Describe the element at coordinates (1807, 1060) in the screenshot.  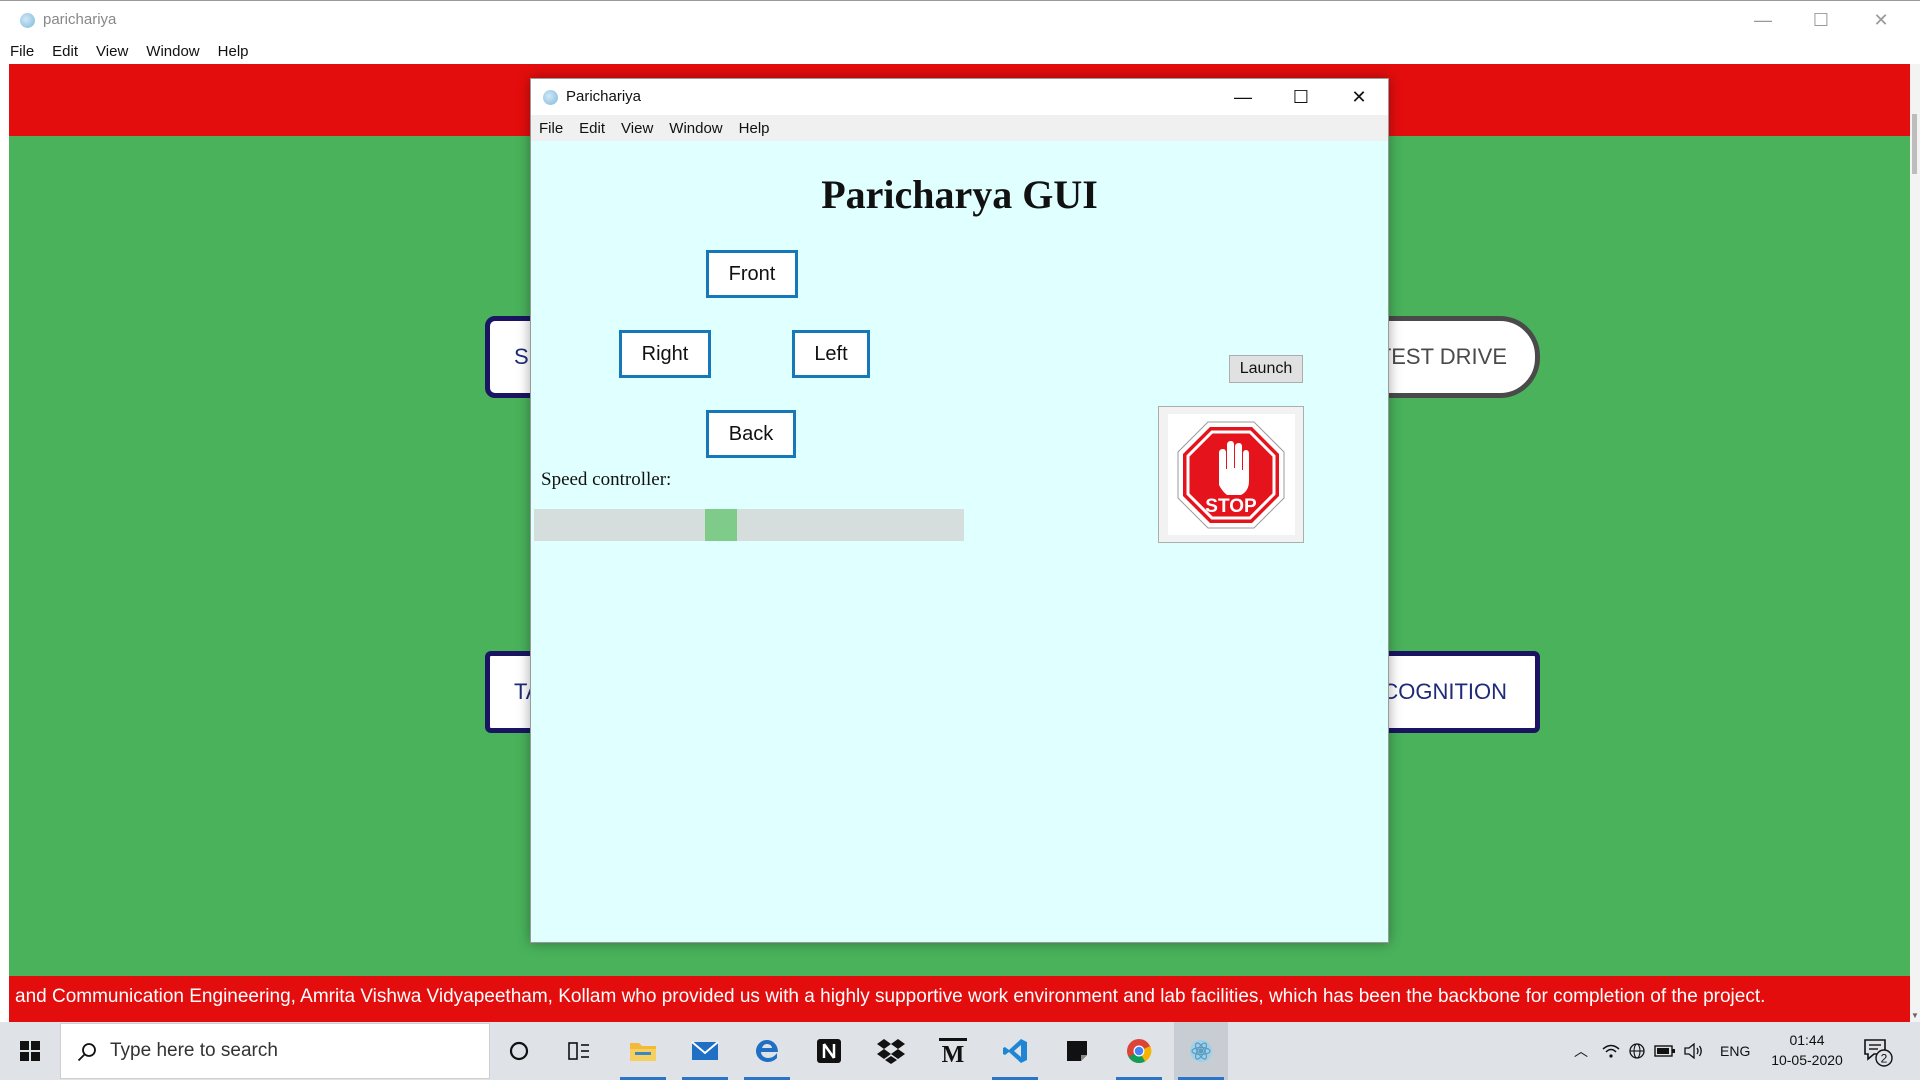
I see `clock-date: 10-05-2020` at that location.